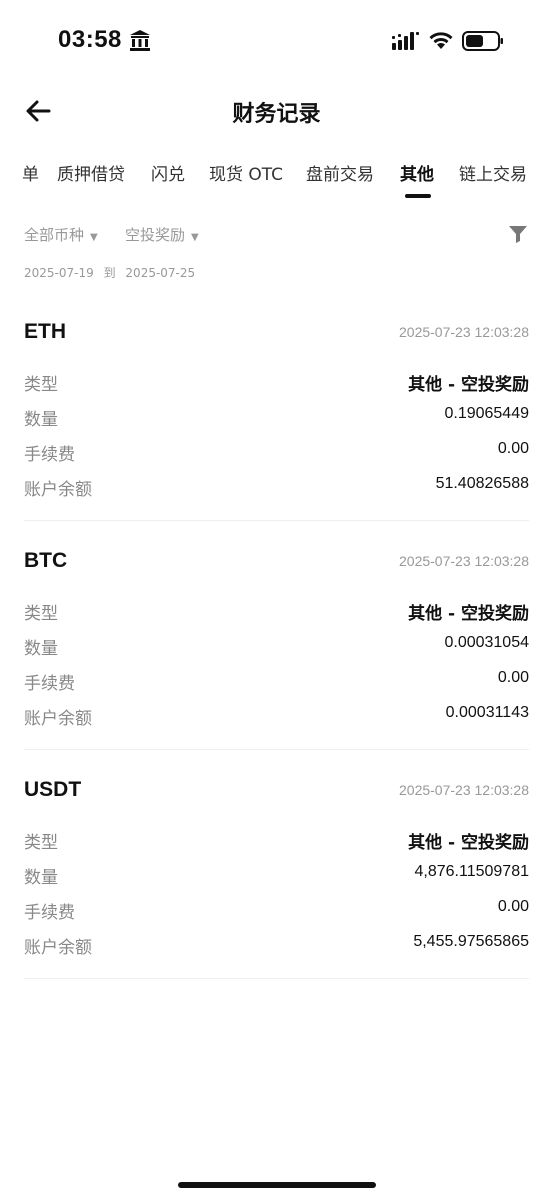 The width and height of the screenshot is (553, 1200). Describe the element at coordinates (59, 273) in the screenshot. I see `date-start: 2025-07-19` at that location.